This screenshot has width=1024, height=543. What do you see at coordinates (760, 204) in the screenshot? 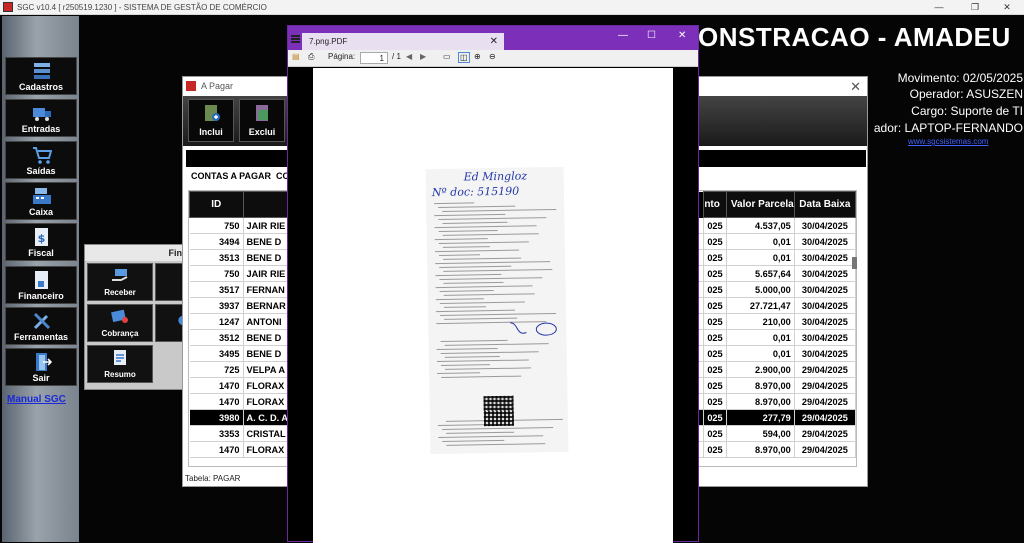
I see `col-valor: Valor Parcela` at bounding box center [760, 204].